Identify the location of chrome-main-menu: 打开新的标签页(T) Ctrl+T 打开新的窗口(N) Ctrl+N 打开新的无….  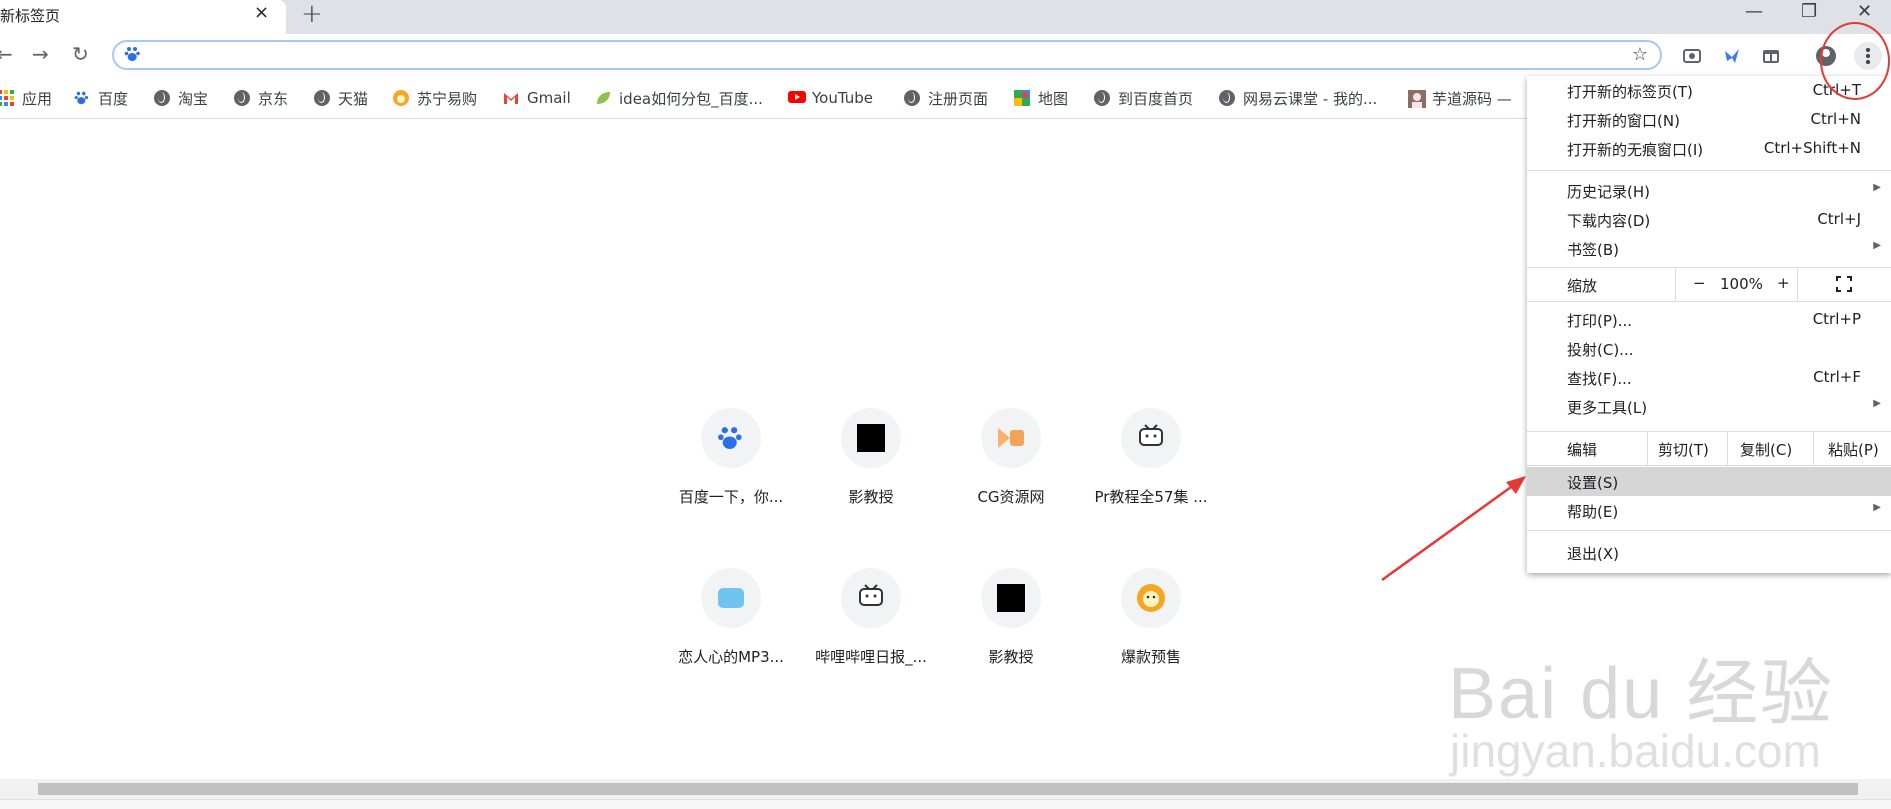
(1709, 324).